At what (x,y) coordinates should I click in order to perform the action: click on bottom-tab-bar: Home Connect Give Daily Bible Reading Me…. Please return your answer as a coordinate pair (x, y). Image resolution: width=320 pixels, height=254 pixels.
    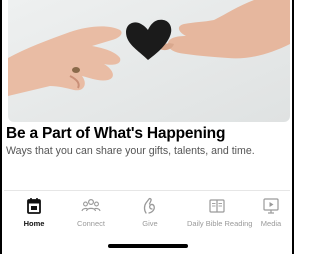
    Looking at the image, I should click on (147, 214).